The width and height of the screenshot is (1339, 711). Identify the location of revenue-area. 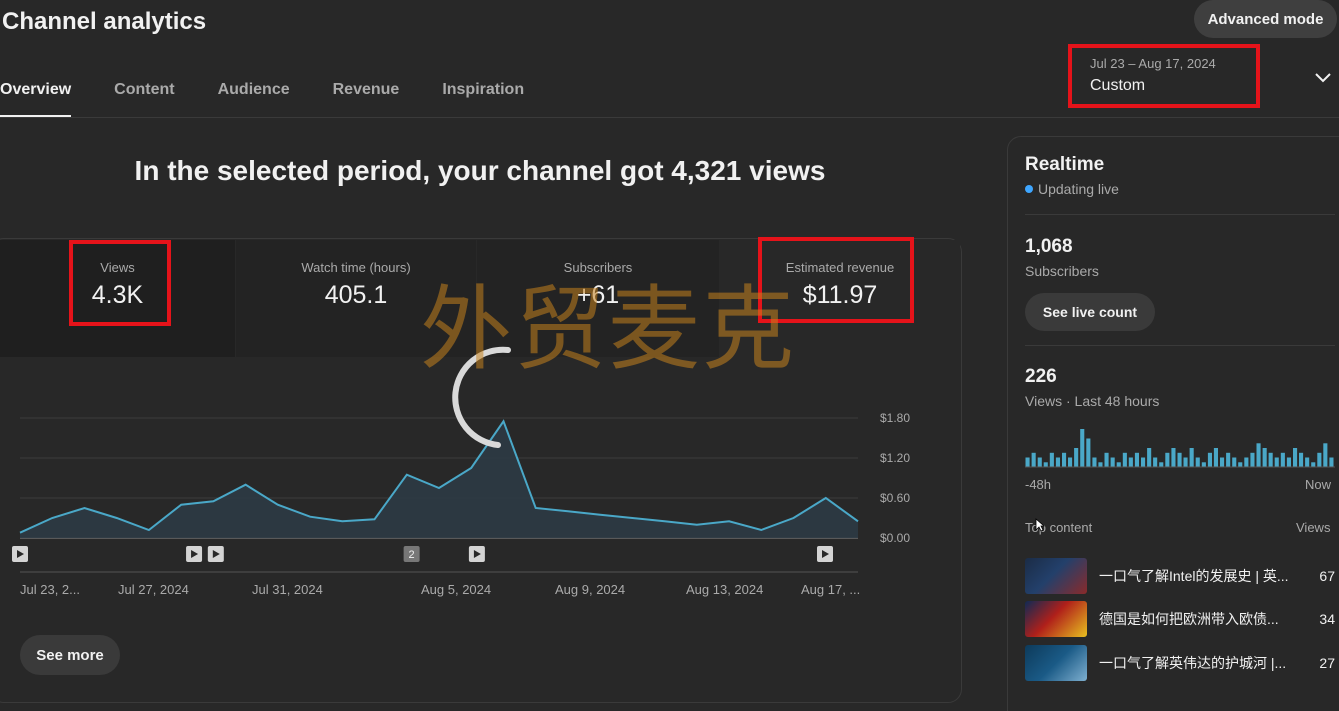
(439, 479).